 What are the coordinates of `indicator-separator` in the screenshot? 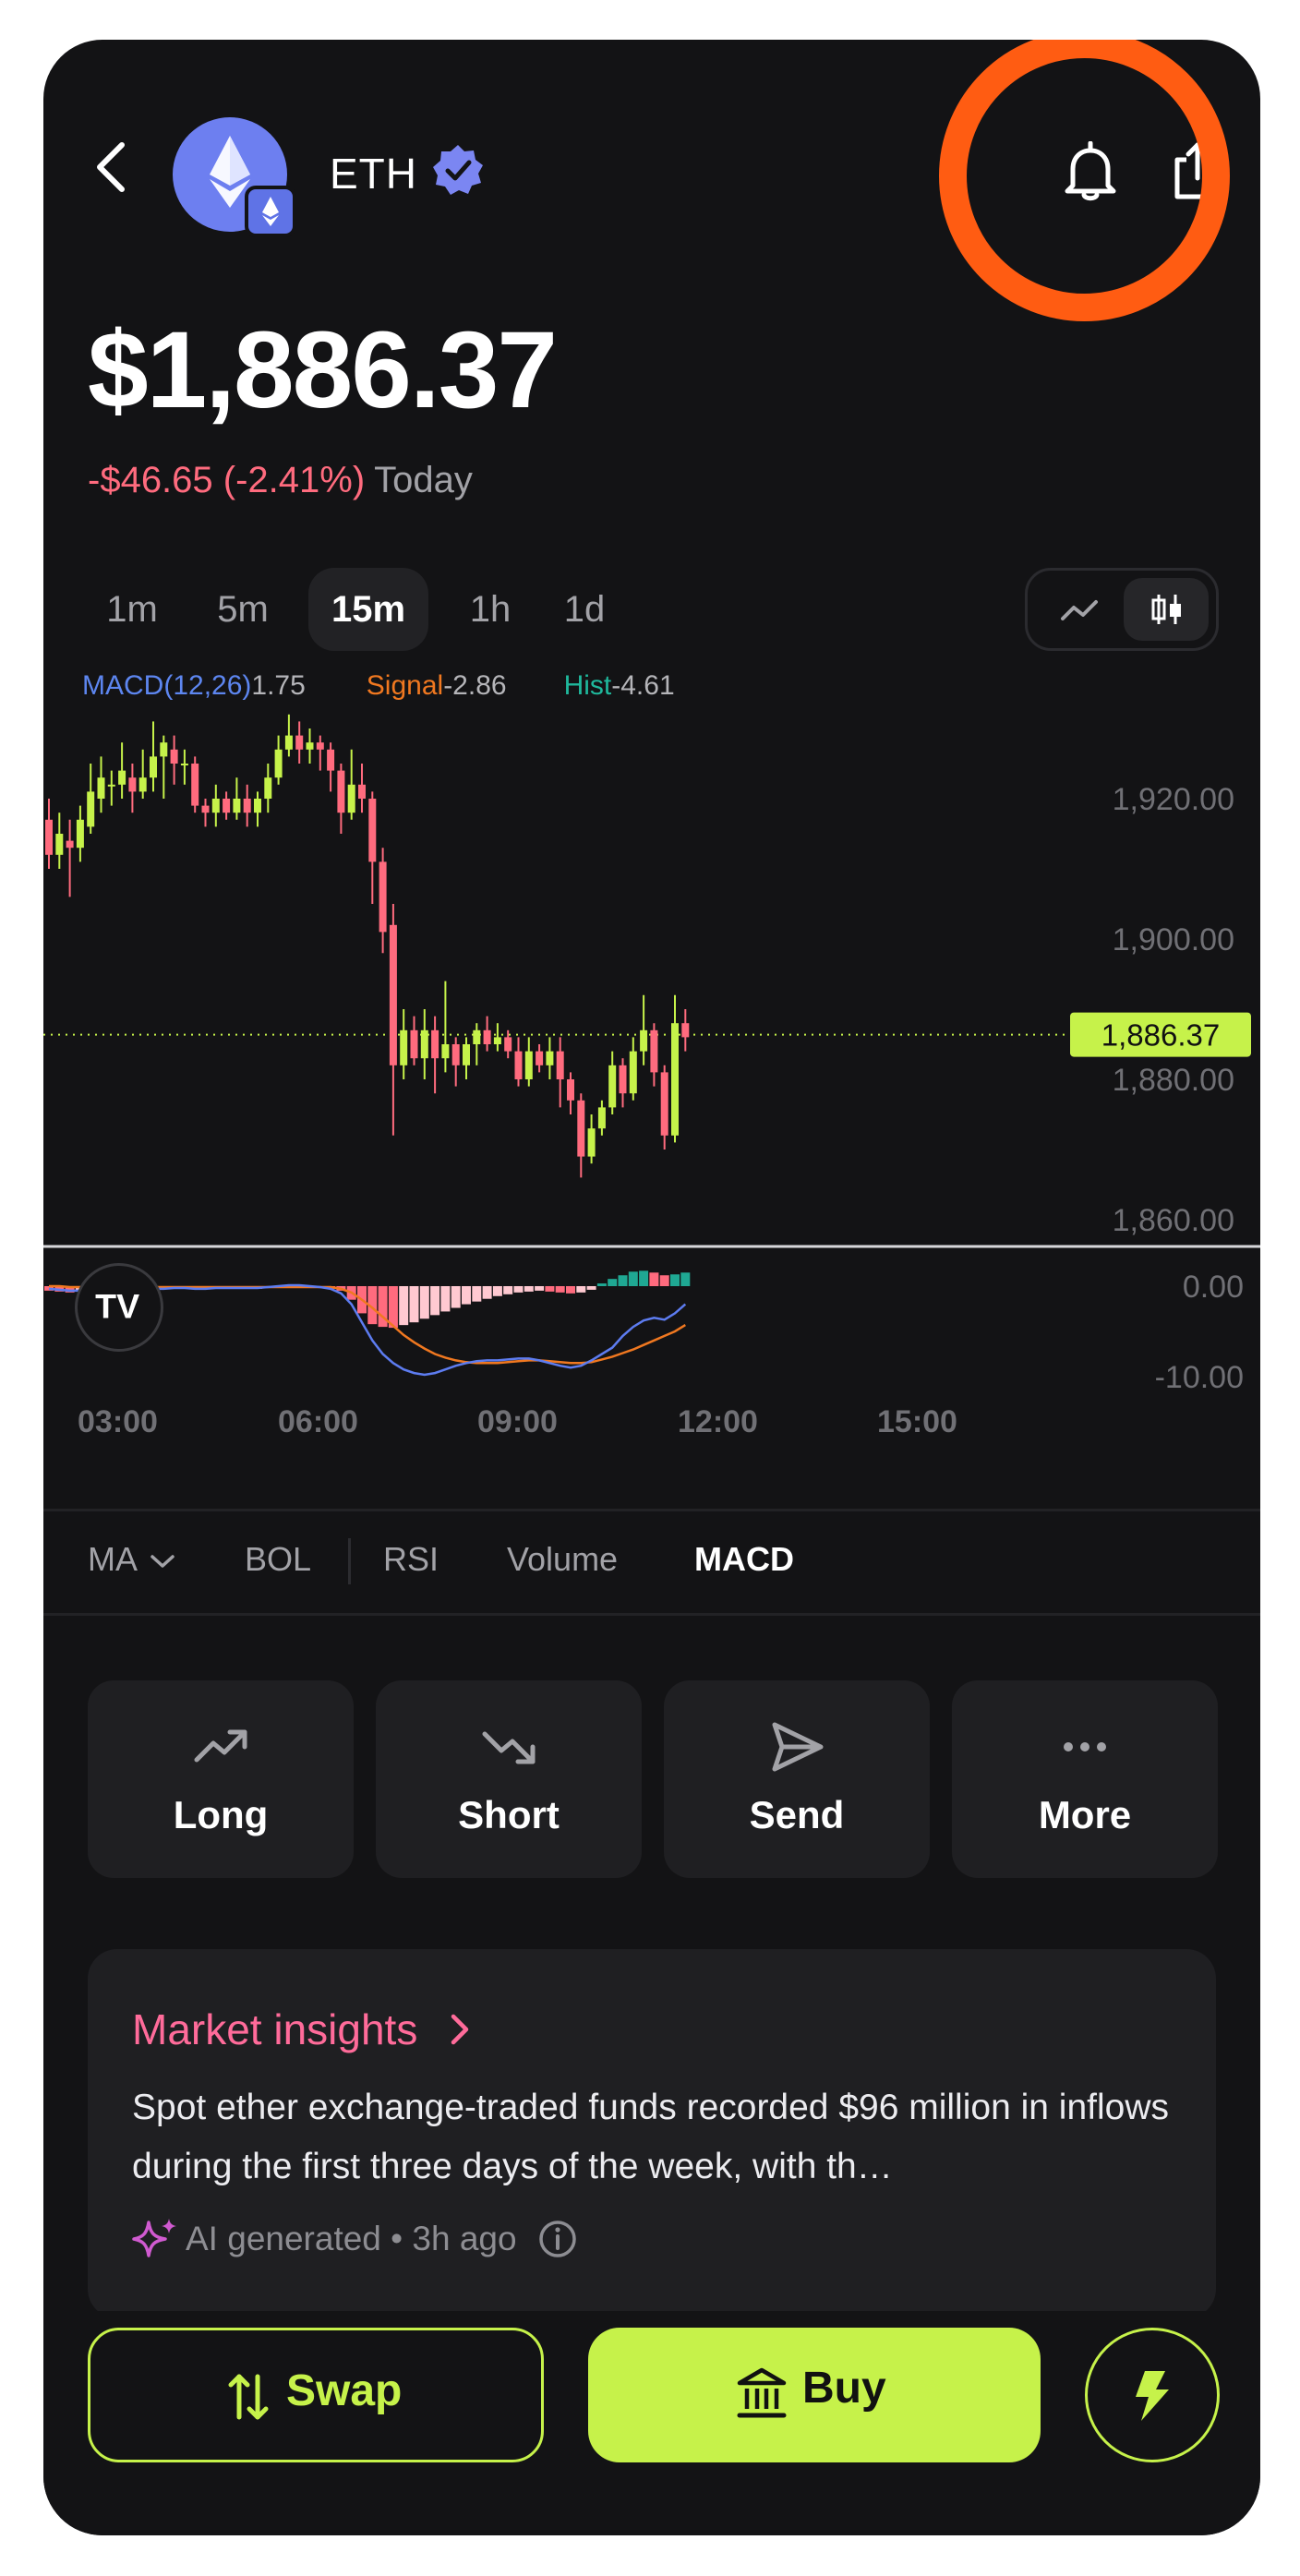 It's located at (349, 1561).